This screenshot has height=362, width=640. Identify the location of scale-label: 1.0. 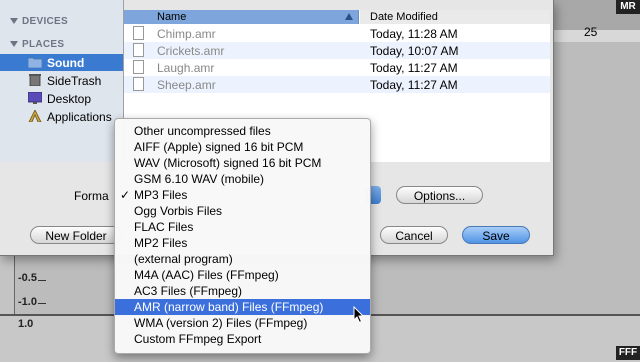
(26, 324).